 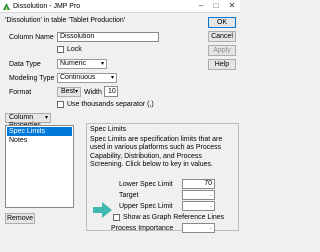 I want to click on window-title: Dissolution - JMP Pro, so click(x=47, y=6).